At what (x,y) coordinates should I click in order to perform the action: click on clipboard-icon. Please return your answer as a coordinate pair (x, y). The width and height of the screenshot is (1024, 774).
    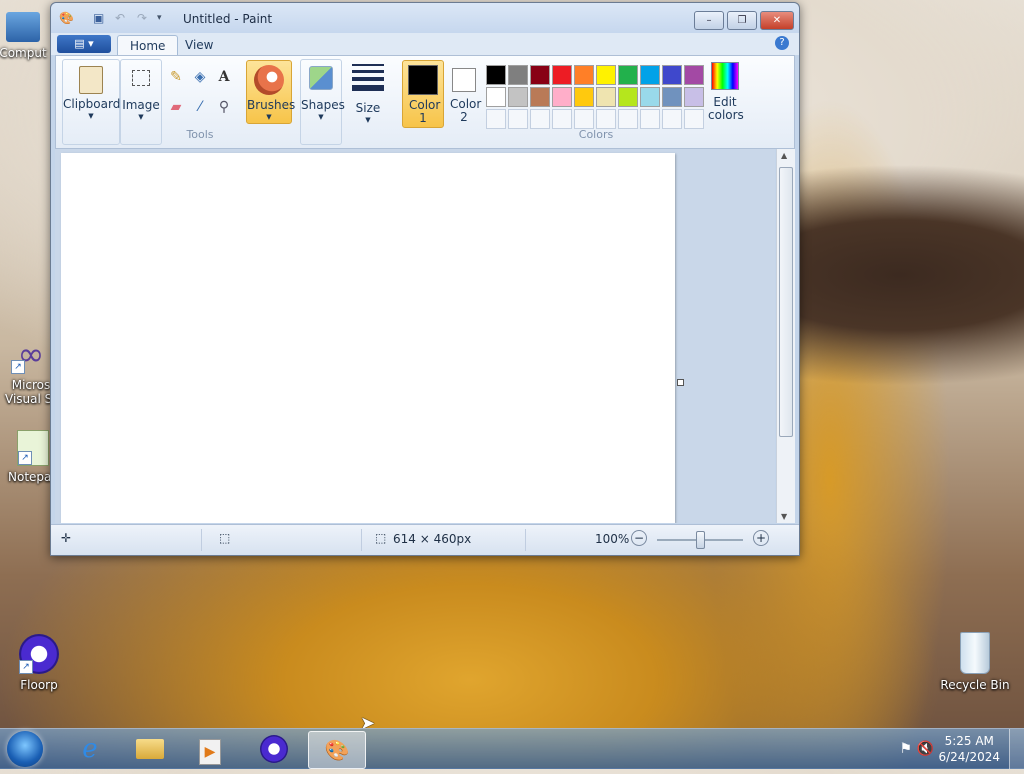
    Looking at the image, I should click on (91, 80).